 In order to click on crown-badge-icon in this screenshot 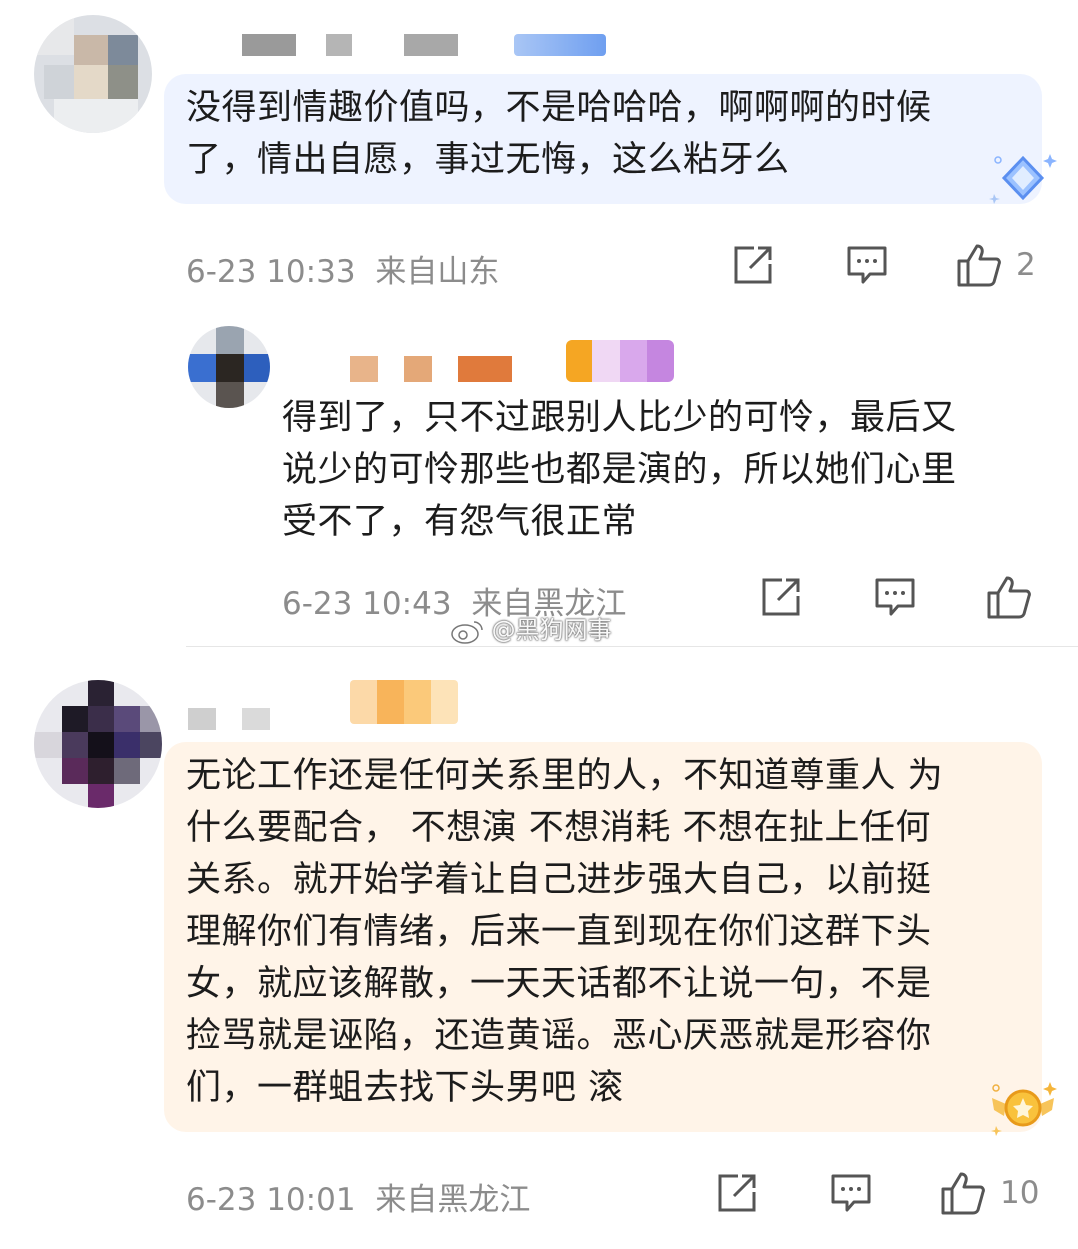, I will do `click(1024, 1109)`.